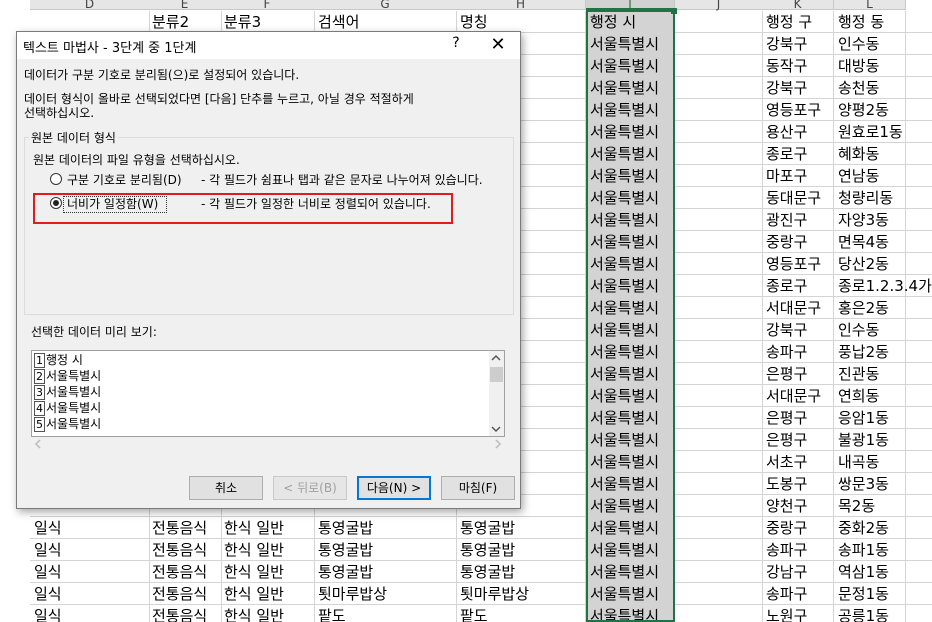 The image size is (932, 622). Describe the element at coordinates (798, 132) in the screenshot. I see `cell: 용산구` at that location.